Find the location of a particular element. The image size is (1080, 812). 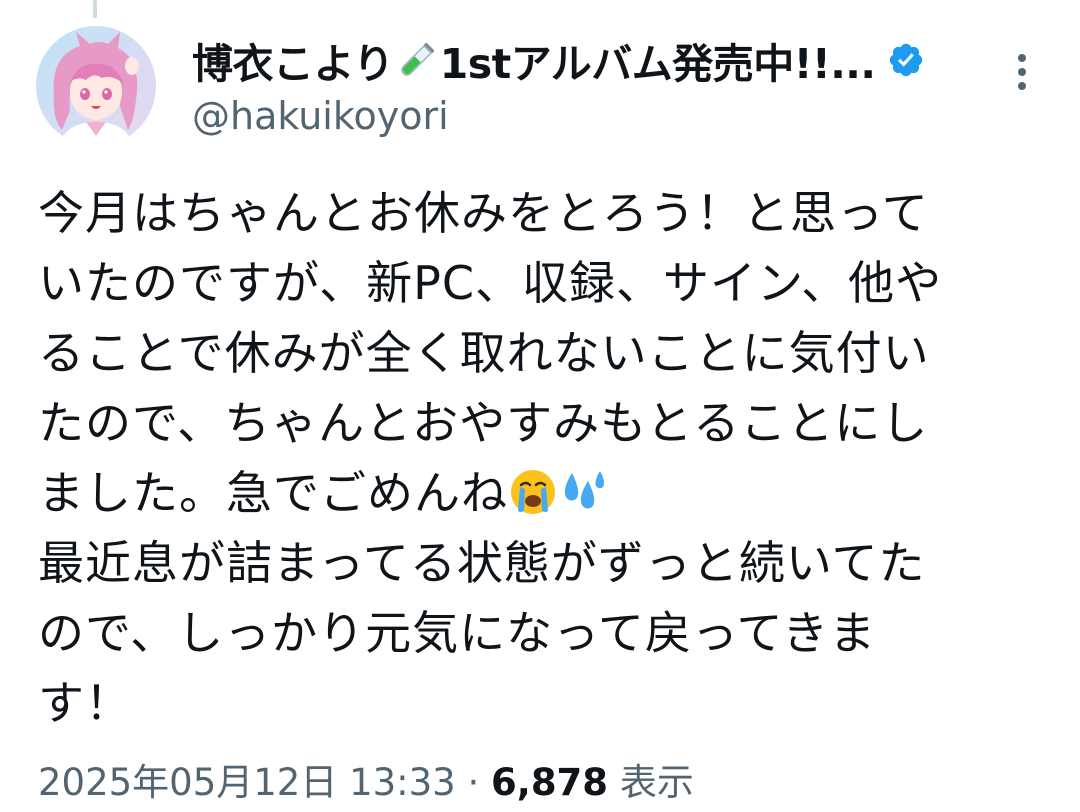

tweet-line: ることで休みが全く取れないことに気付い is located at coordinates (484, 353).